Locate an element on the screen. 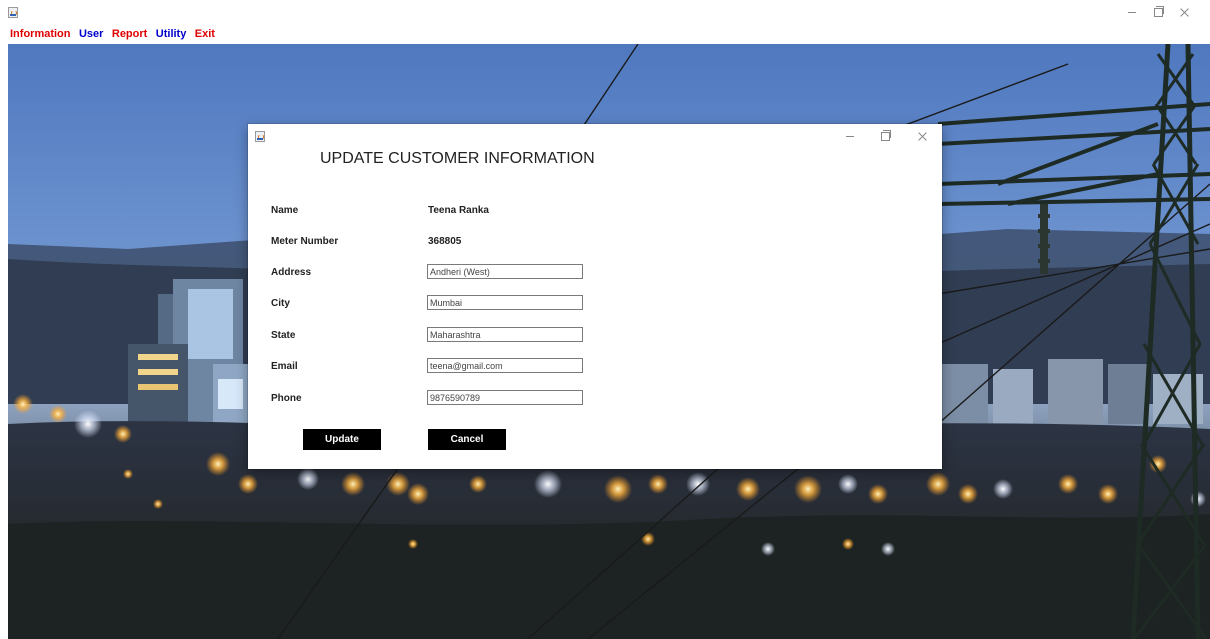  update-button: Update is located at coordinates (342, 439).